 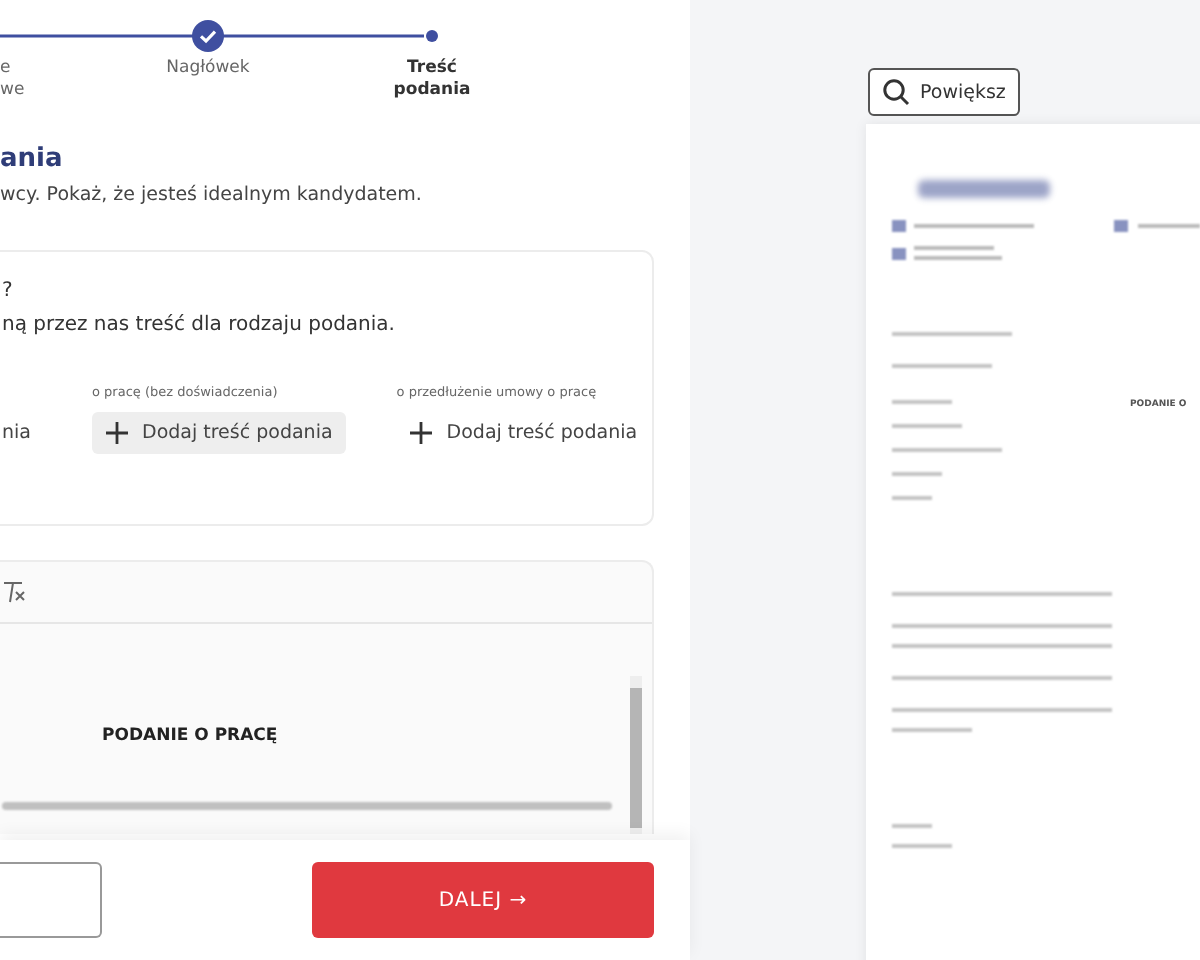 I want to click on step-label: Nagłówek, so click(x=208, y=69).